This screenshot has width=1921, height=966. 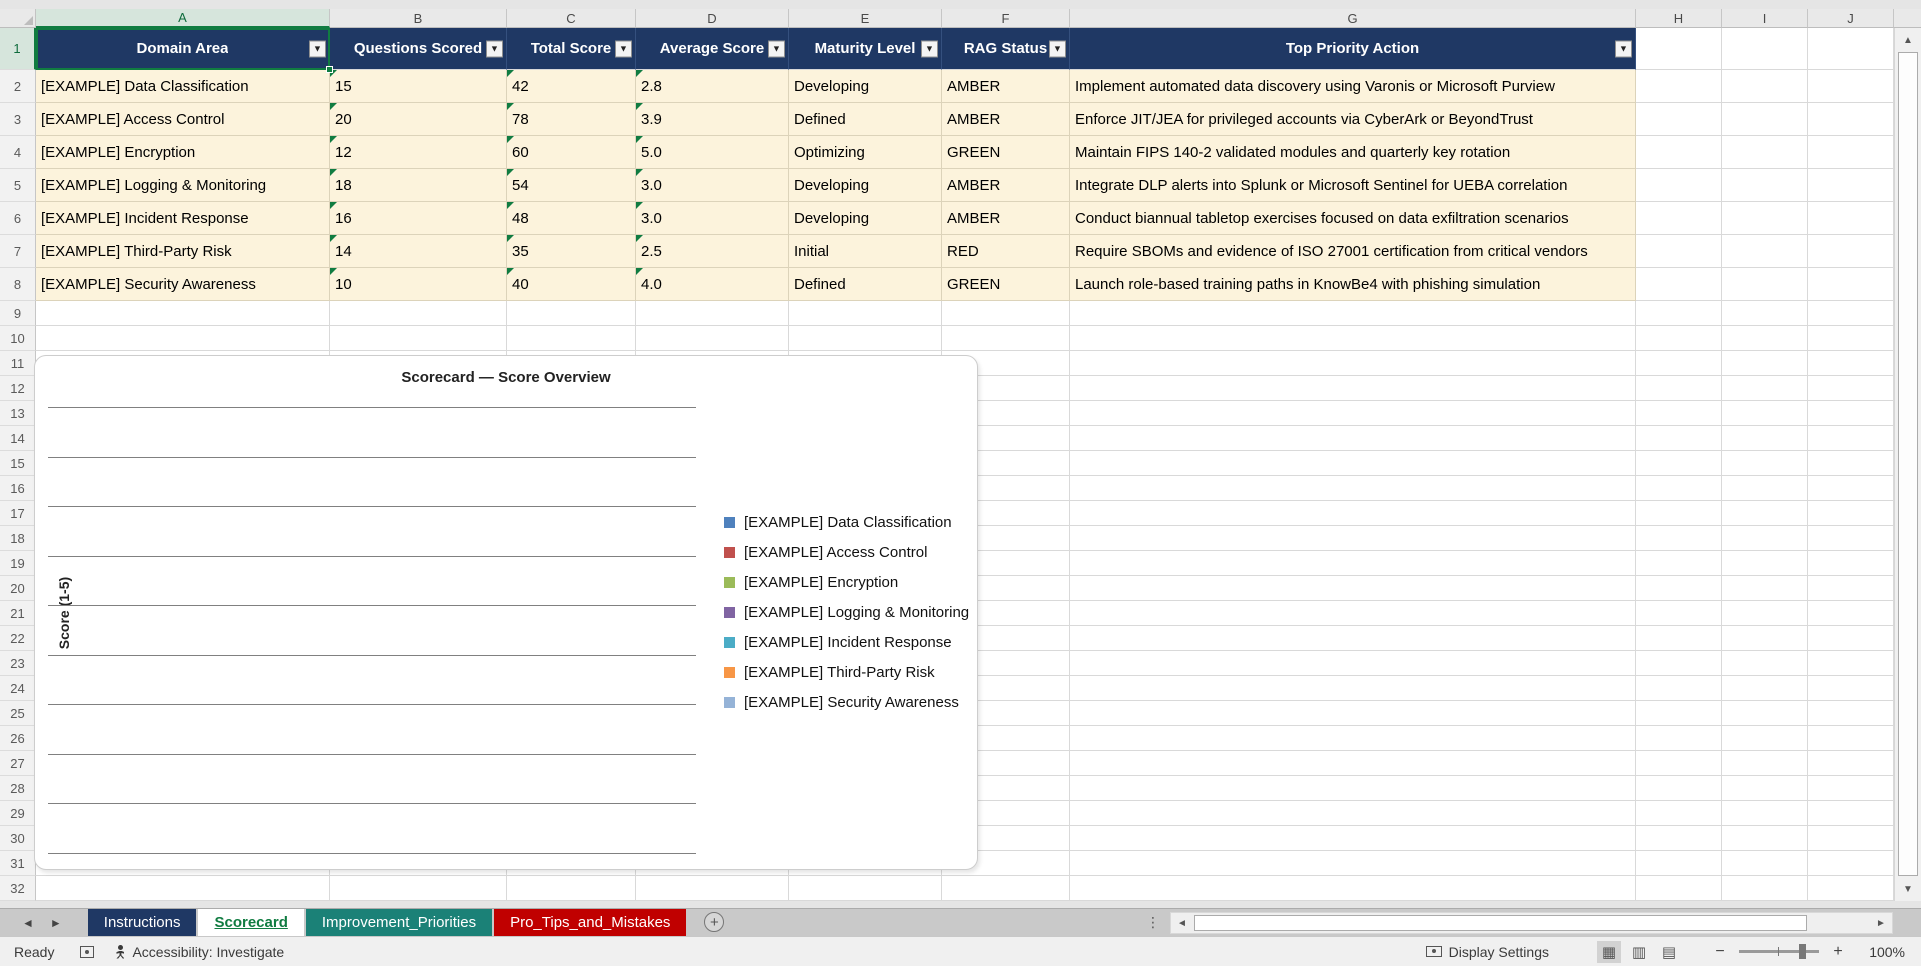 I want to click on cell-I31, so click(x=1765, y=863).